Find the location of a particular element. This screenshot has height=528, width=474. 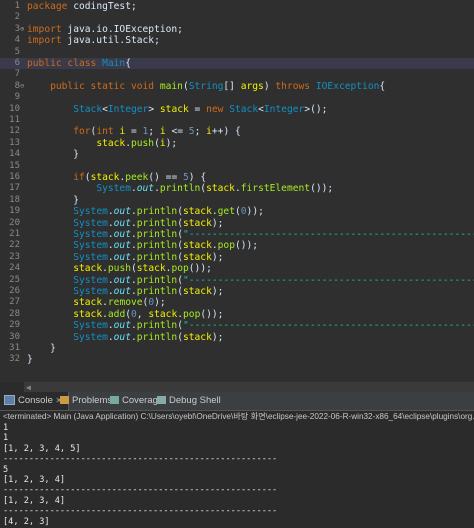

code-line: 24 stack.push(stack.pop()); is located at coordinates (237, 268).